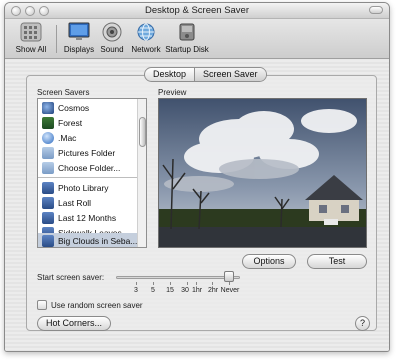 This screenshot has width=396, height=360. Describe the element at coordinates (30, 11) in the screenshot. I see `minimize-button` at that location.